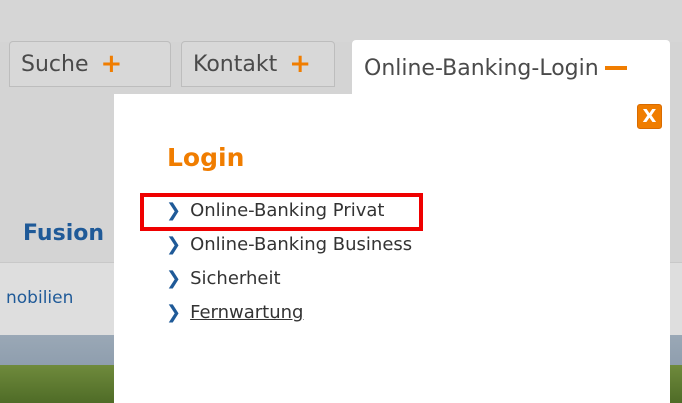 The image size is (682, 403). I want to click on link-online-banking-business: ❯ Online-Banking Business, so click(289, 244).